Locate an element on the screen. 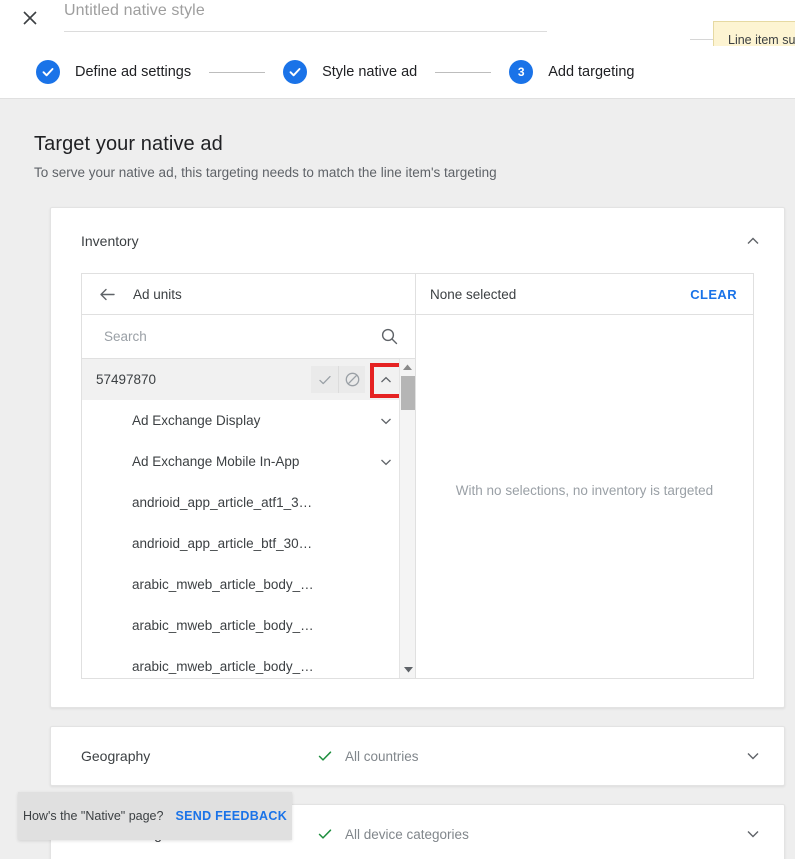 This screenshot has height=859, width=795. step-1-marker is located at coordinates (48, 72).